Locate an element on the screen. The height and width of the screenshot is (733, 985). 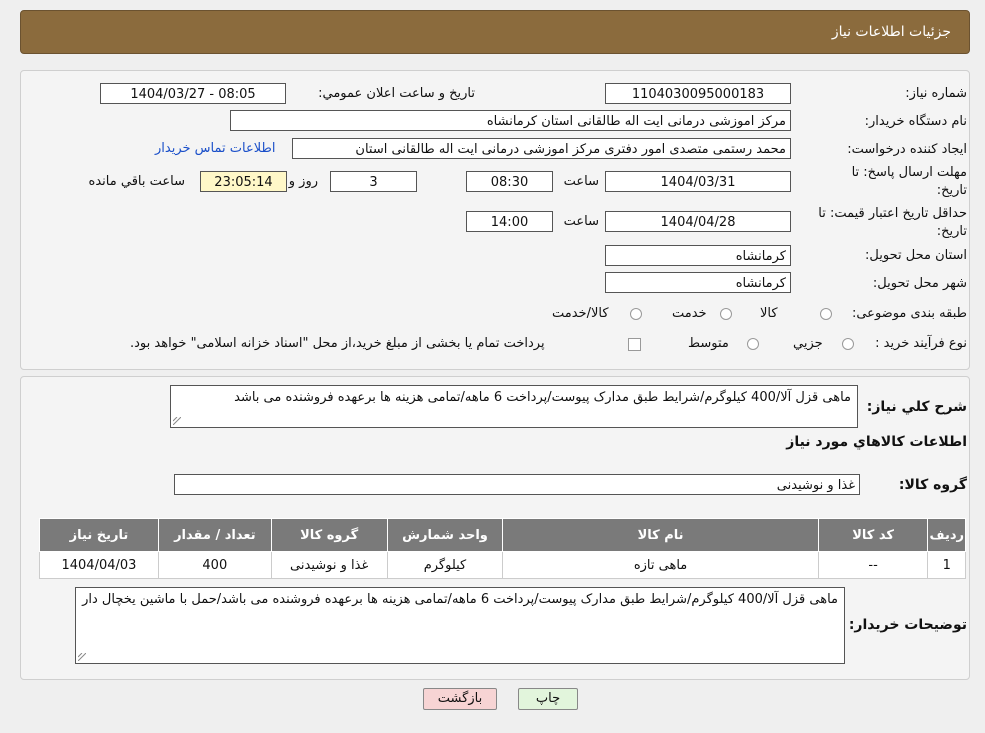
city-label: شهر محل تحويل: is located at coordinates (919, 283).